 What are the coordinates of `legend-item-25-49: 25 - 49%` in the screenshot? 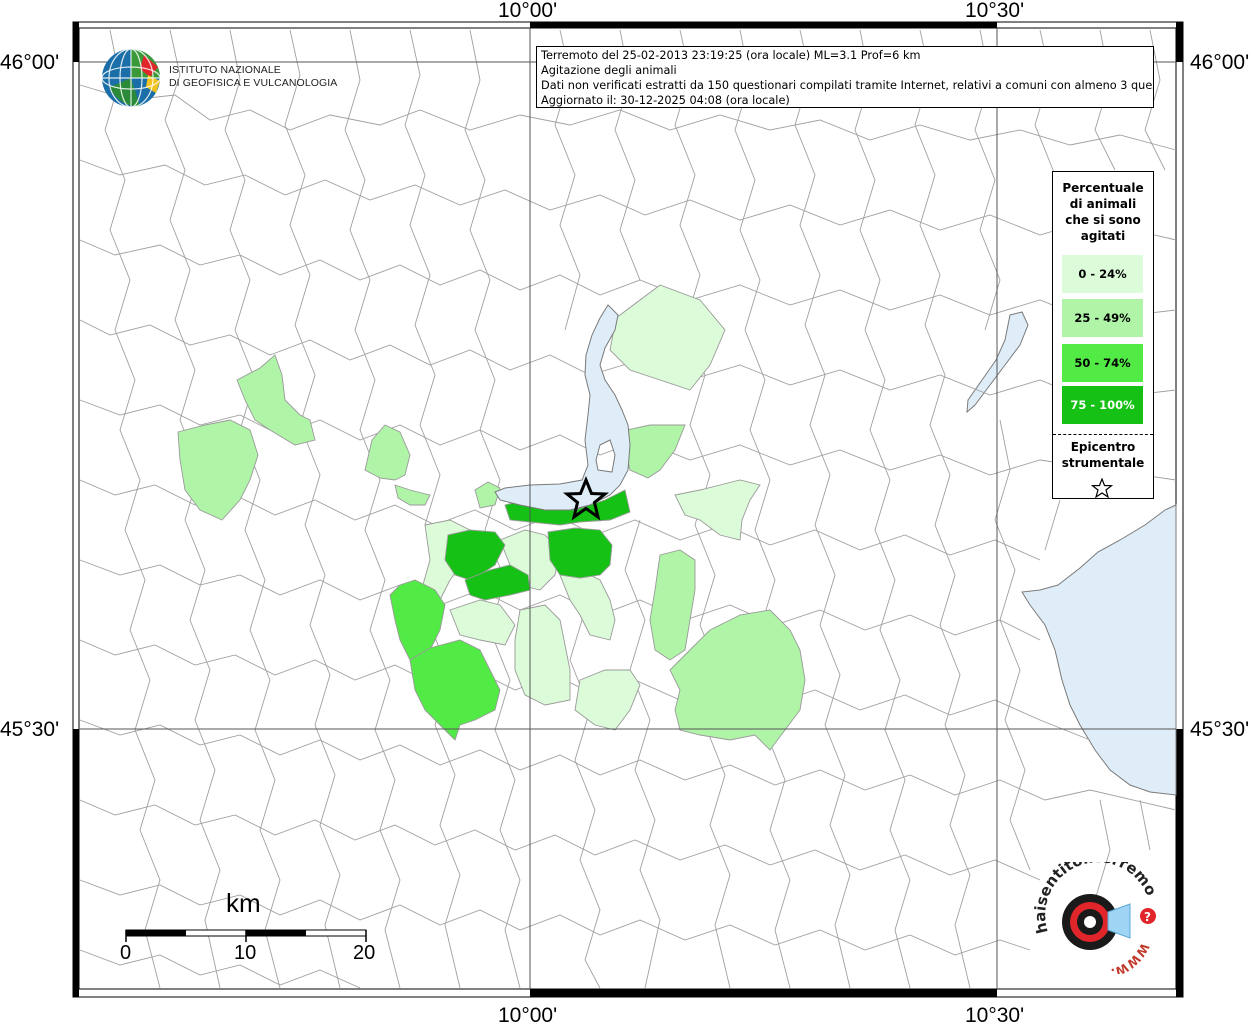 It's located at (1102, 318).